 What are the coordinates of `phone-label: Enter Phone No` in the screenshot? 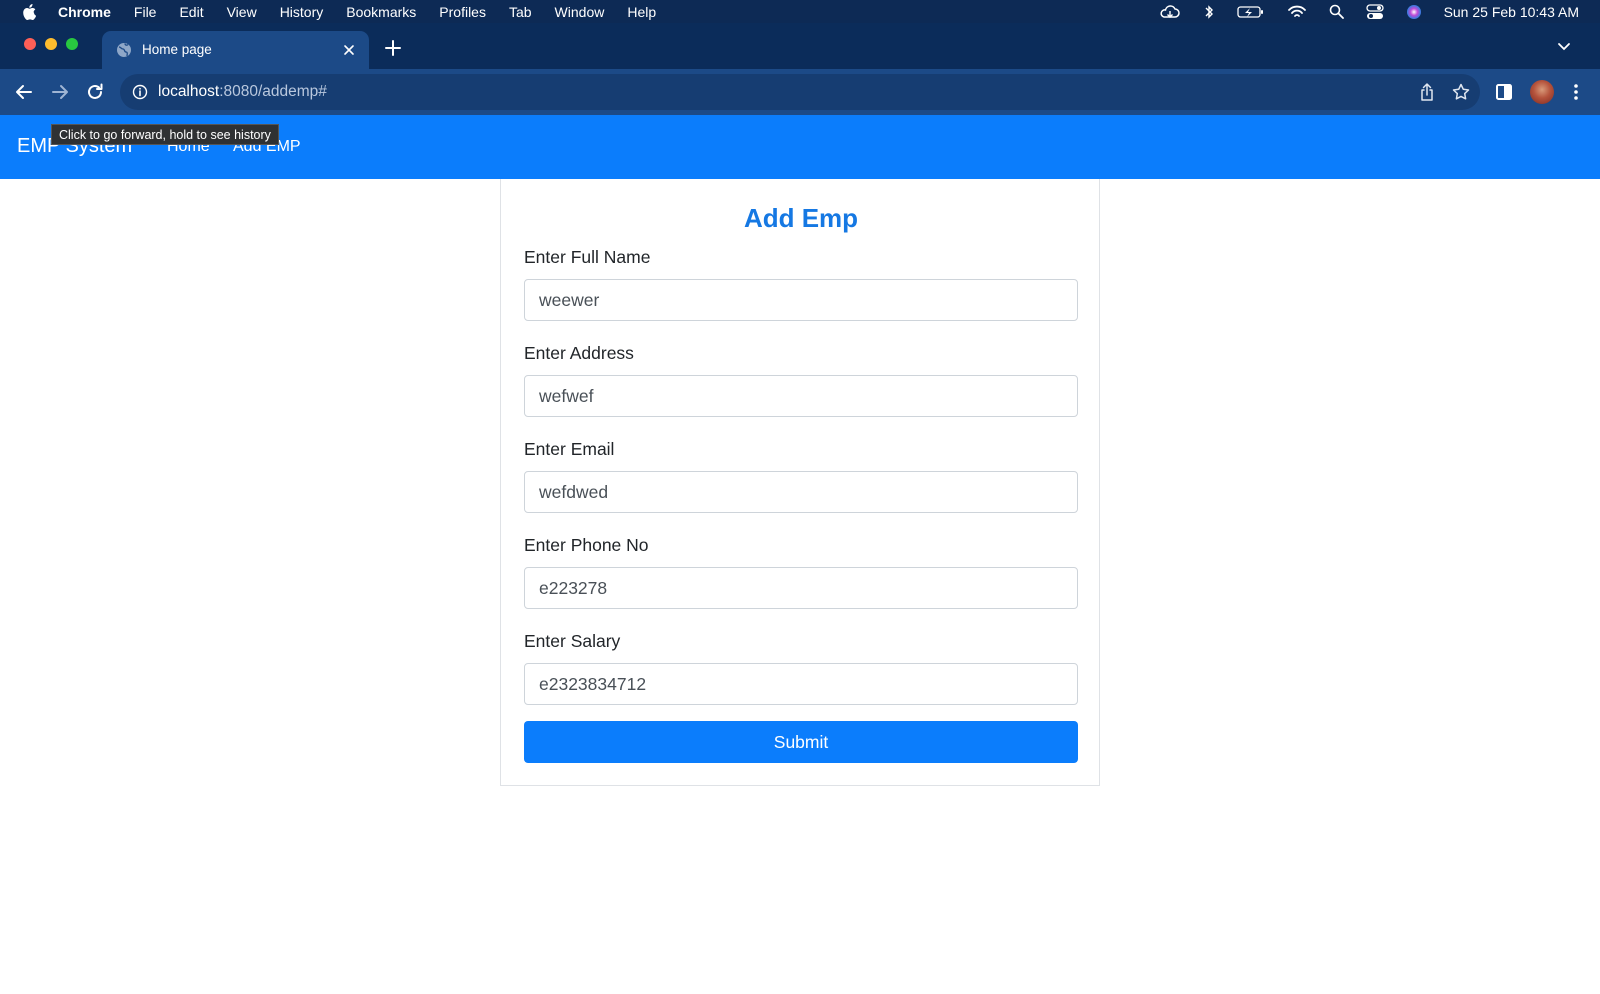 It's located at (586, 545).